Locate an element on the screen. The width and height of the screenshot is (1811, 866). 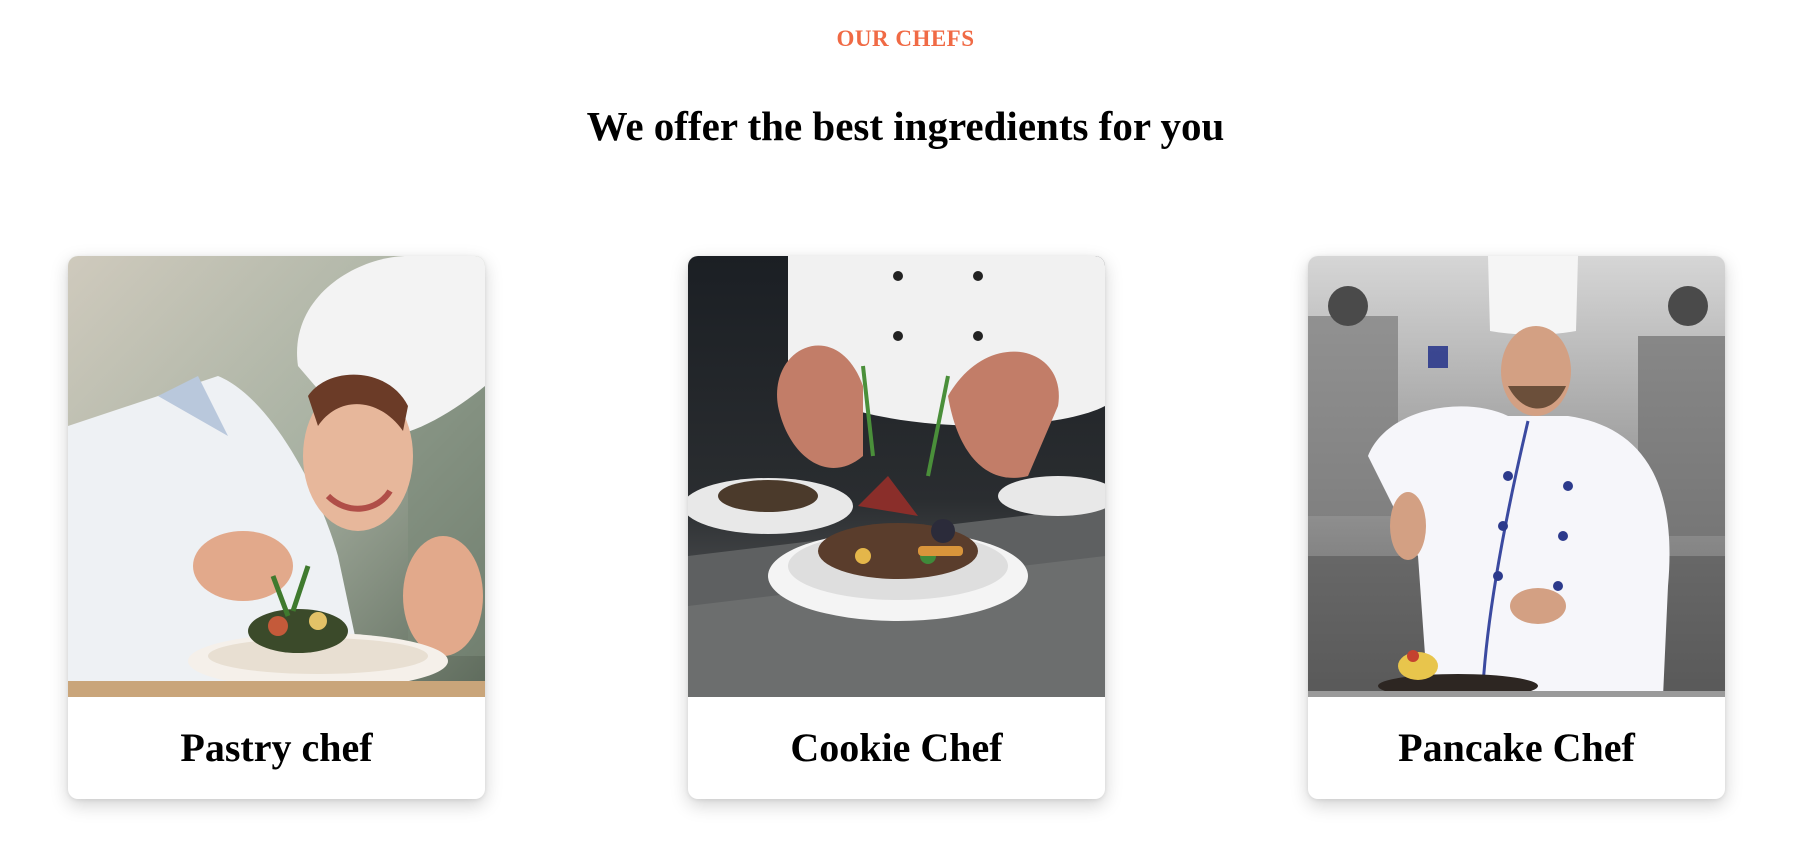
chef-photo-cookie is located at coordinates (896, 476).